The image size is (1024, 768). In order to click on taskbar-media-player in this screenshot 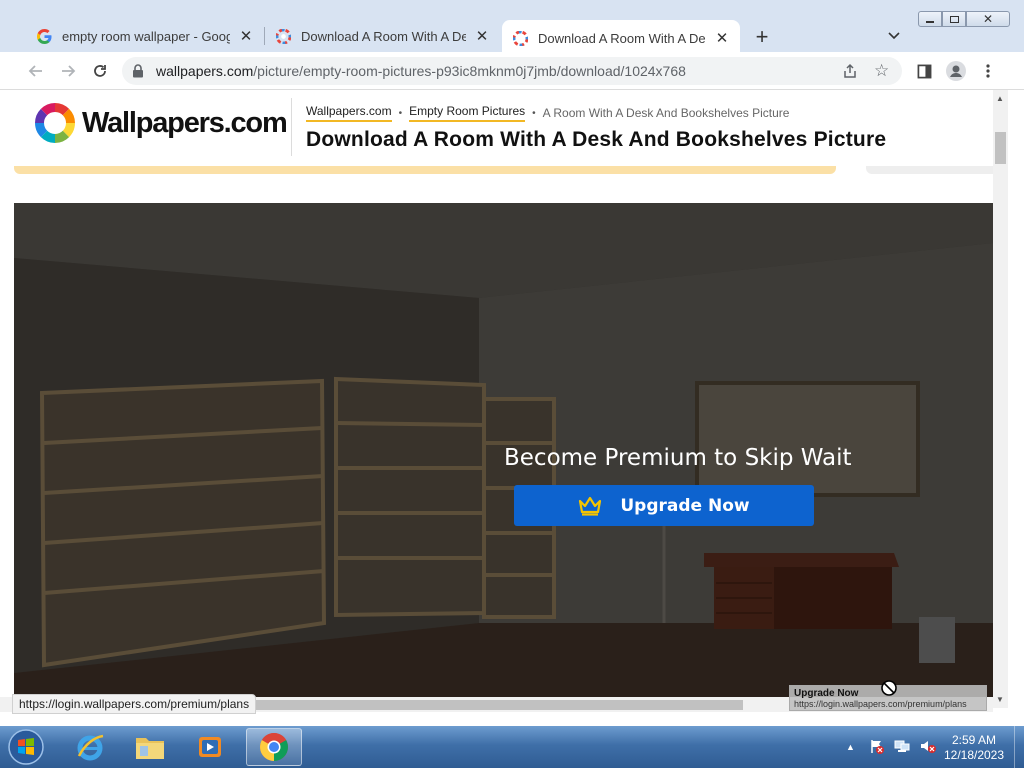, I will do `click(210, 747)`.